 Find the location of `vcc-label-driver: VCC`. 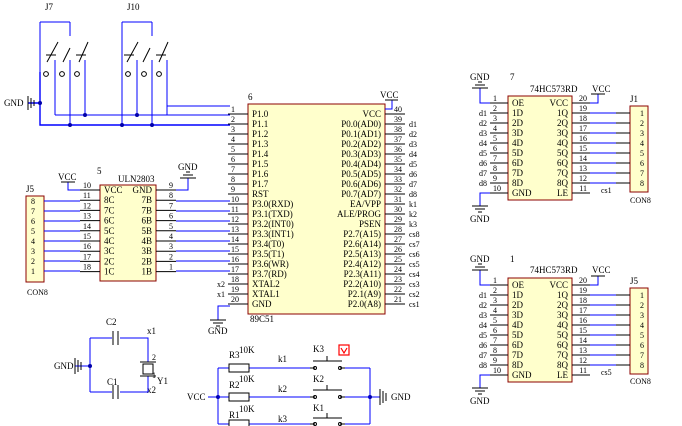

vcc-label-driver: VCC is located at coordinates (67, 177).